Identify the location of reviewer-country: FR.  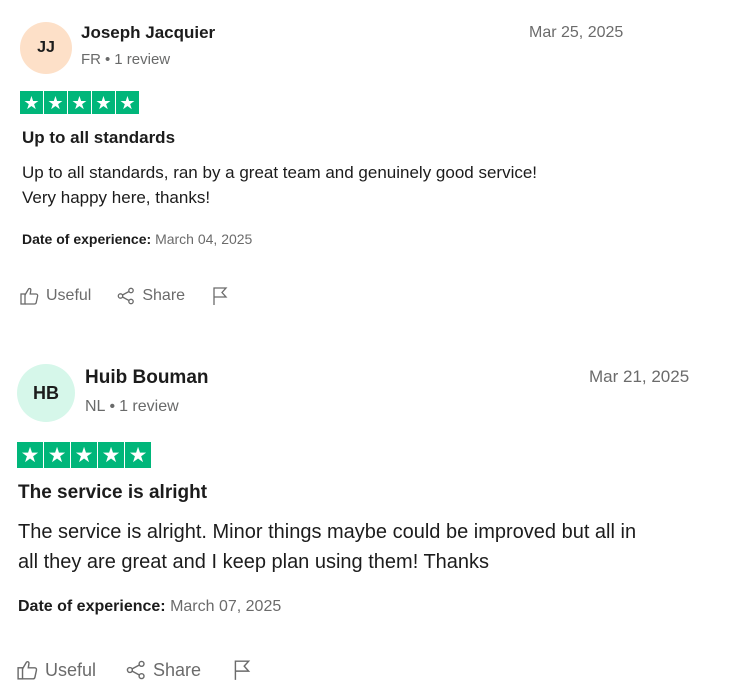
(91, 59).